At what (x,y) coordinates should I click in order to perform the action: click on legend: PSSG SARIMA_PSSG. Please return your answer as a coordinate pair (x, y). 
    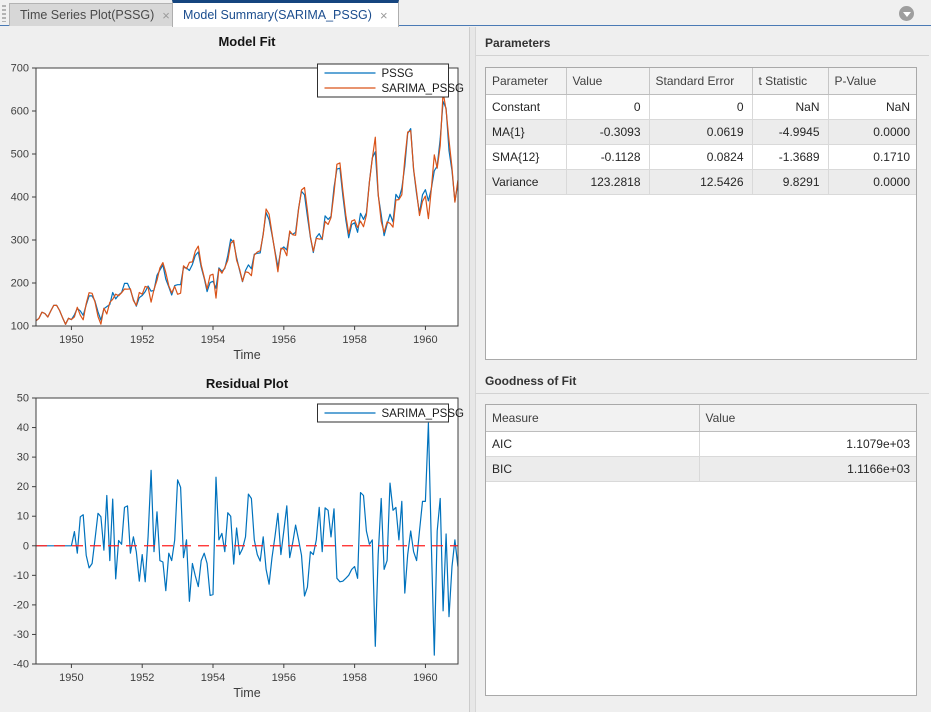
    Looking at the image, I should click on (390, 80).